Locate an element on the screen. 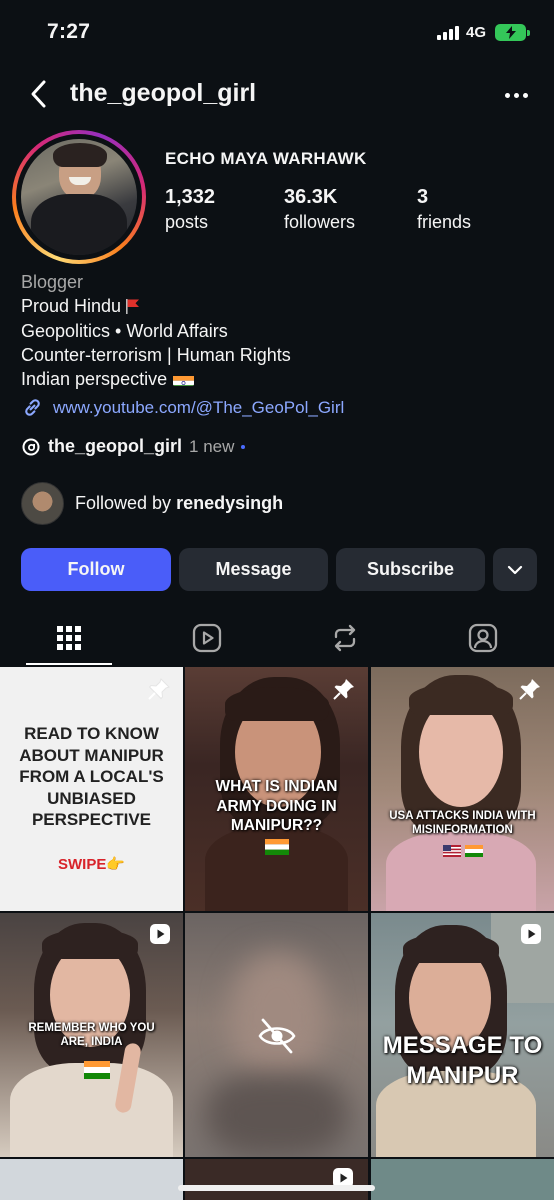  post-caption: USA ATTACKS INDIA WITH MISINFORMATION is located at coordinates (462, 823).